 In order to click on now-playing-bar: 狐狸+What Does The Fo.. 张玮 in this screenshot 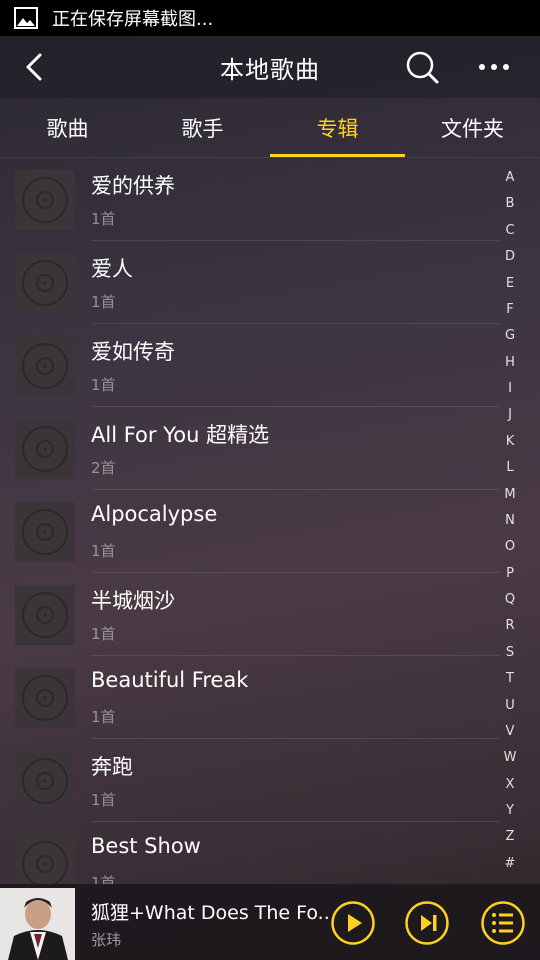, I will do `click(270, 922)`.